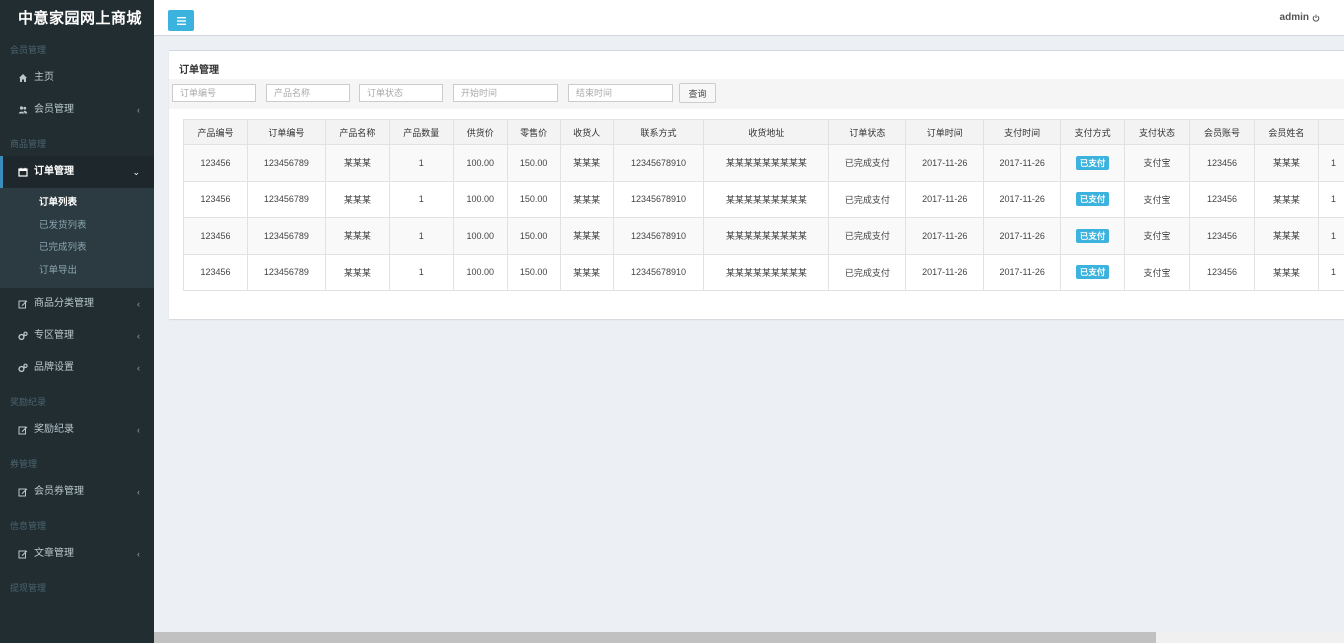  I want to click on order-status-input, so click(401, 93).